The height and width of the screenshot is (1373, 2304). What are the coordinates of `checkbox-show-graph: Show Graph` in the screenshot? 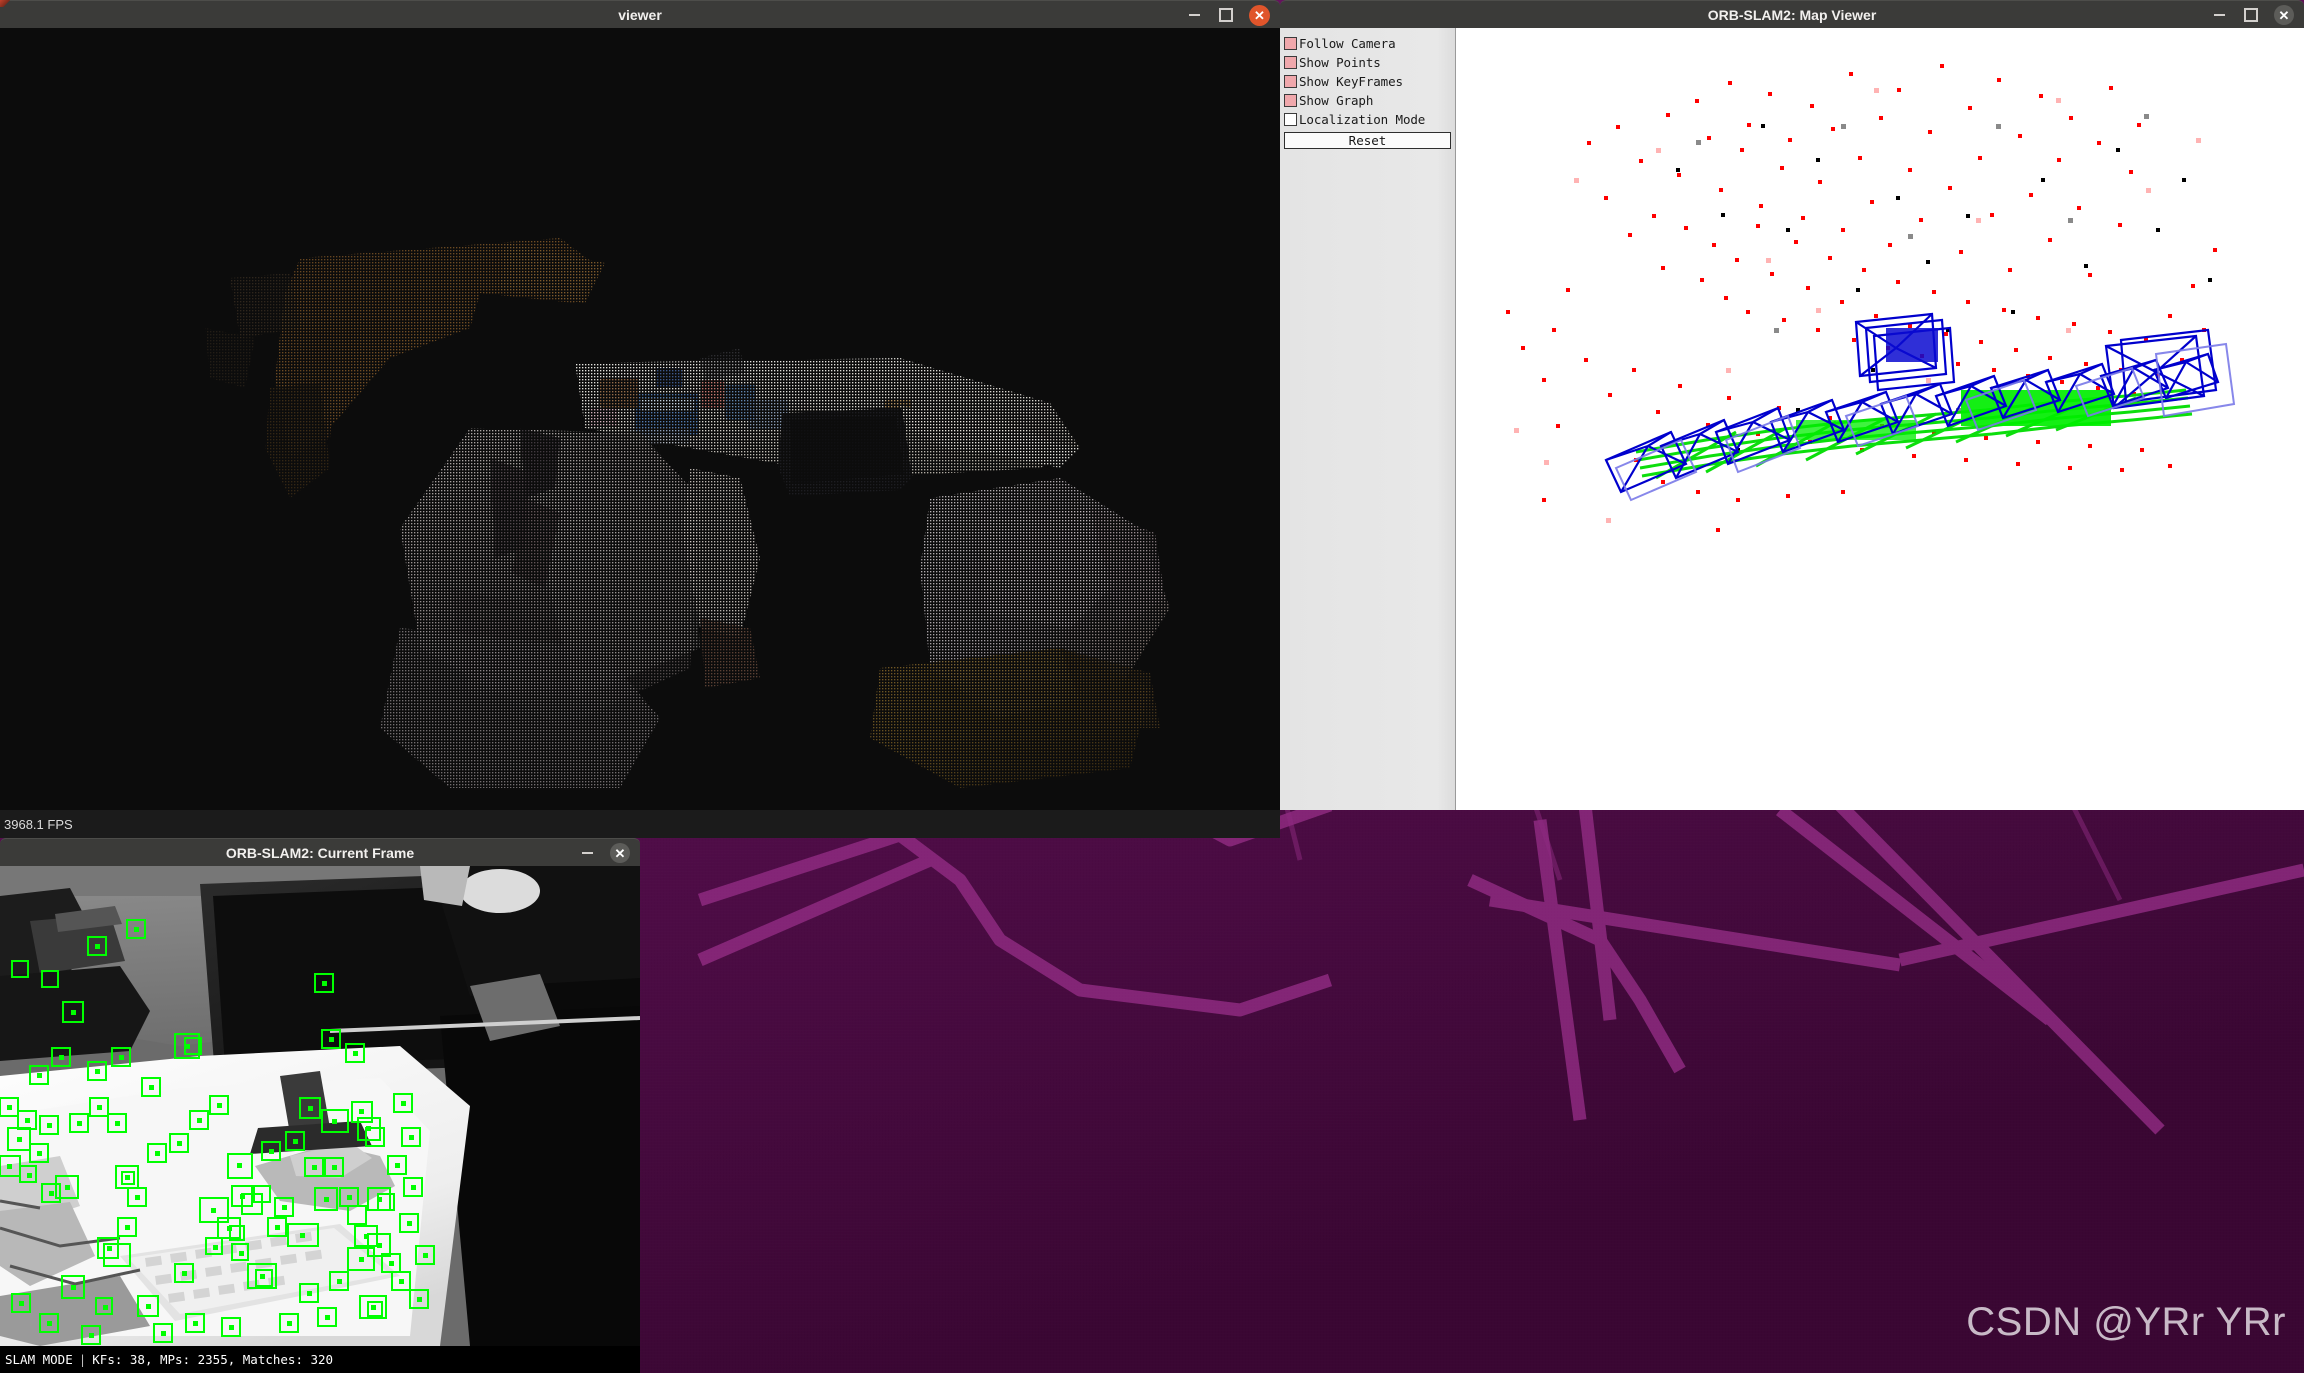 It's located at (1367, 100).